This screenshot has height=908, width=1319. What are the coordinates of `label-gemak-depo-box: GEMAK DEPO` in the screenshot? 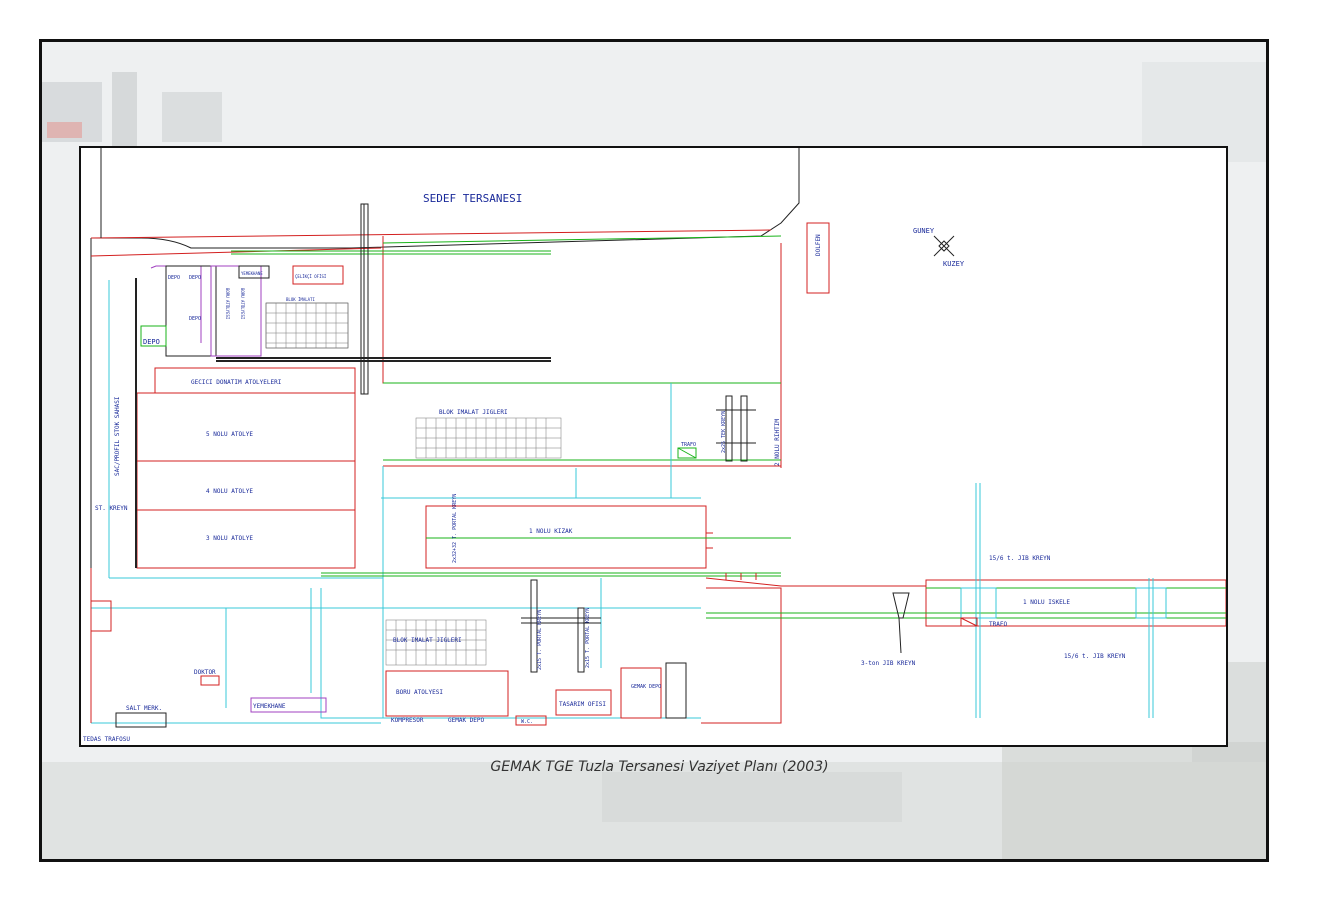 It's located at (646, 687).